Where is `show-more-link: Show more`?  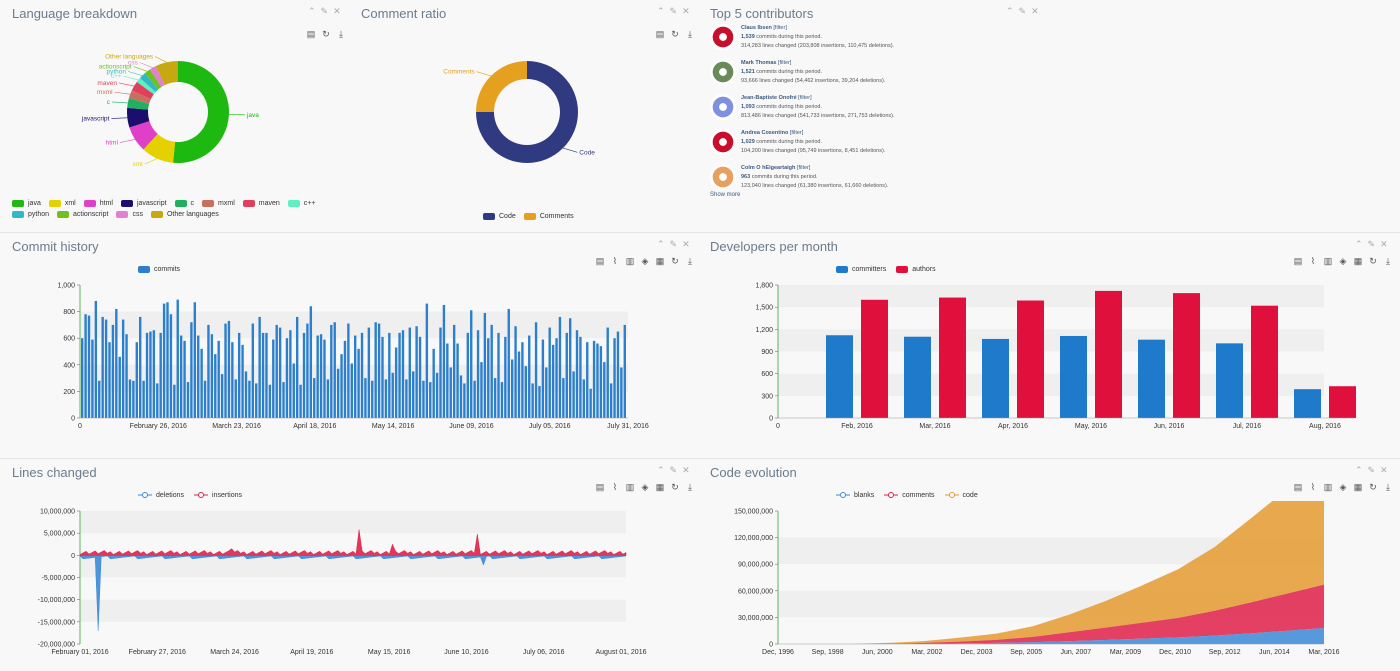 show-more-link: Show more is located at coordinates (725, 195).